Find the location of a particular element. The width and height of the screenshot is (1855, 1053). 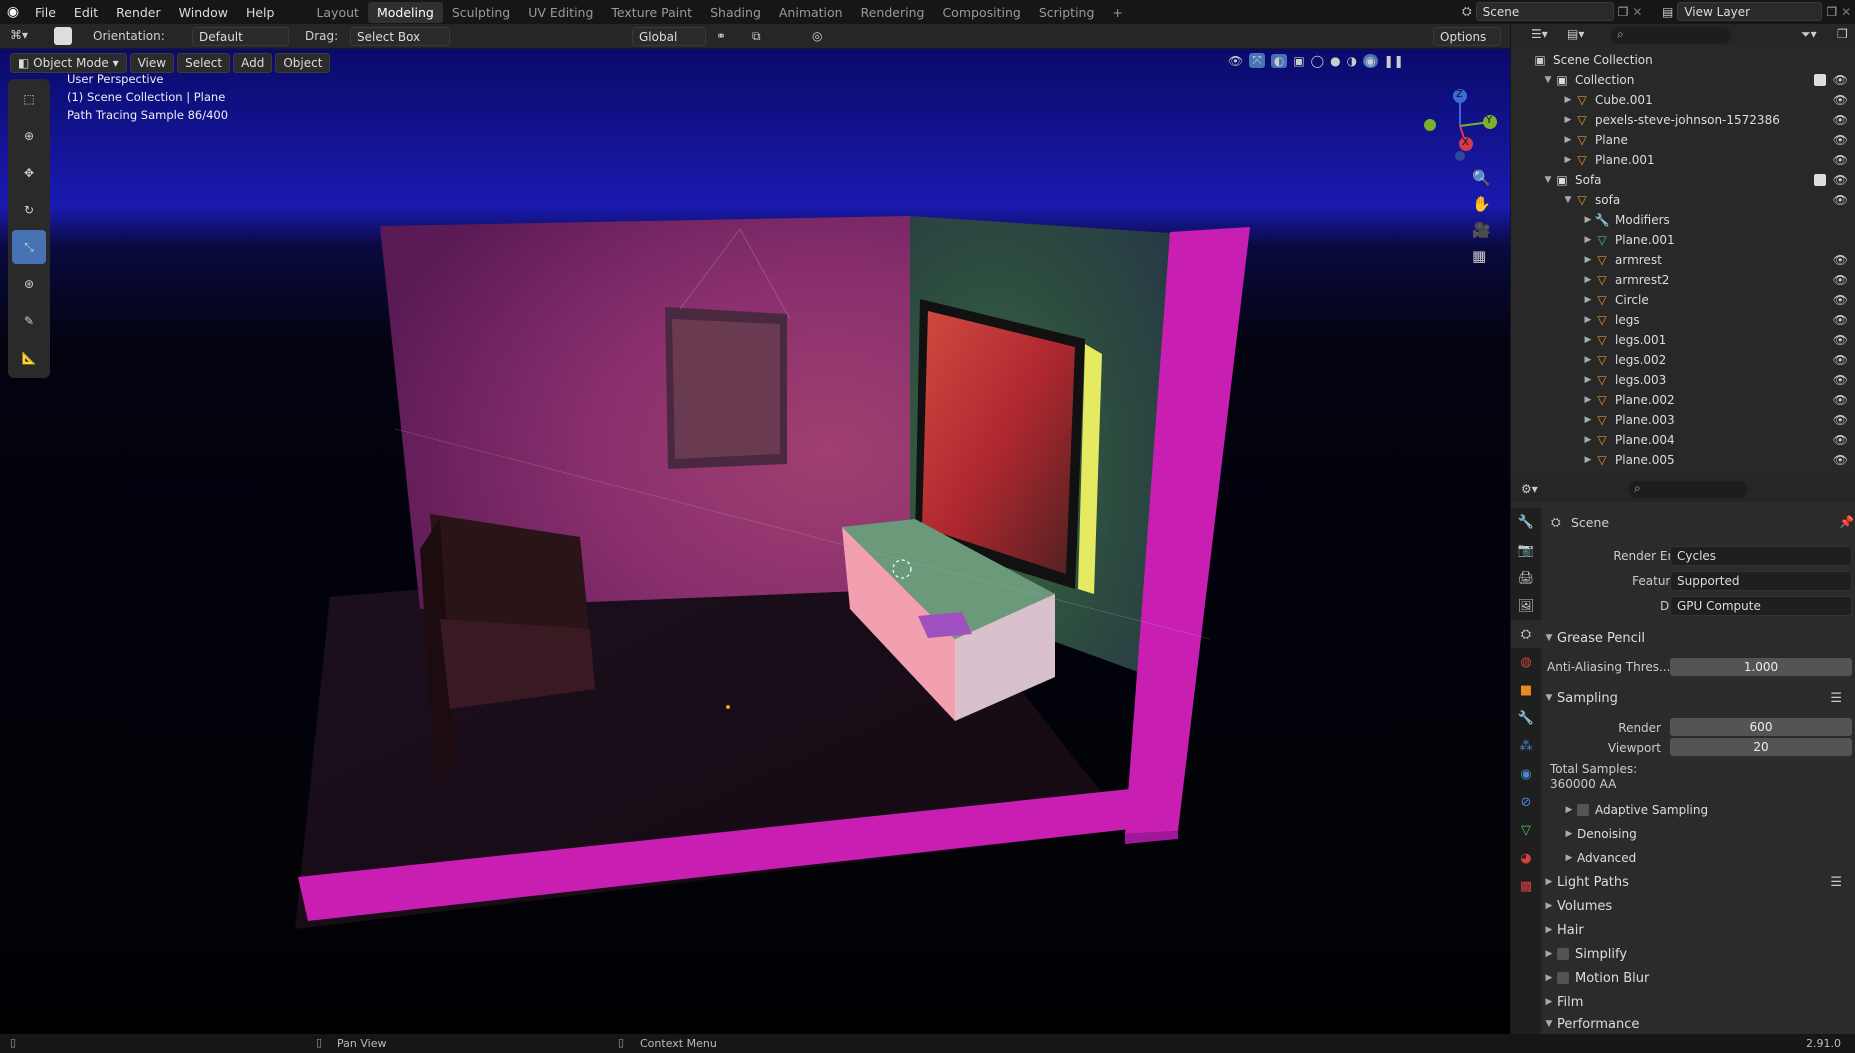

exclude-checkbox is located at coordinates (1820, 180).